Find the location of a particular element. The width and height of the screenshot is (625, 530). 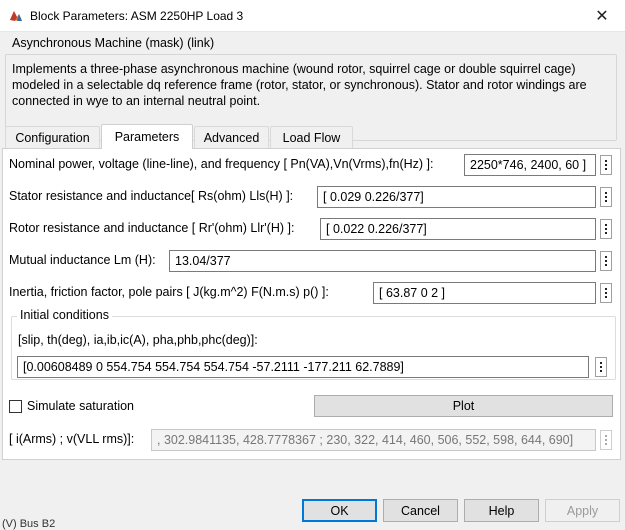

tab-configuration: Configuration is located at coordinates (52, 137).